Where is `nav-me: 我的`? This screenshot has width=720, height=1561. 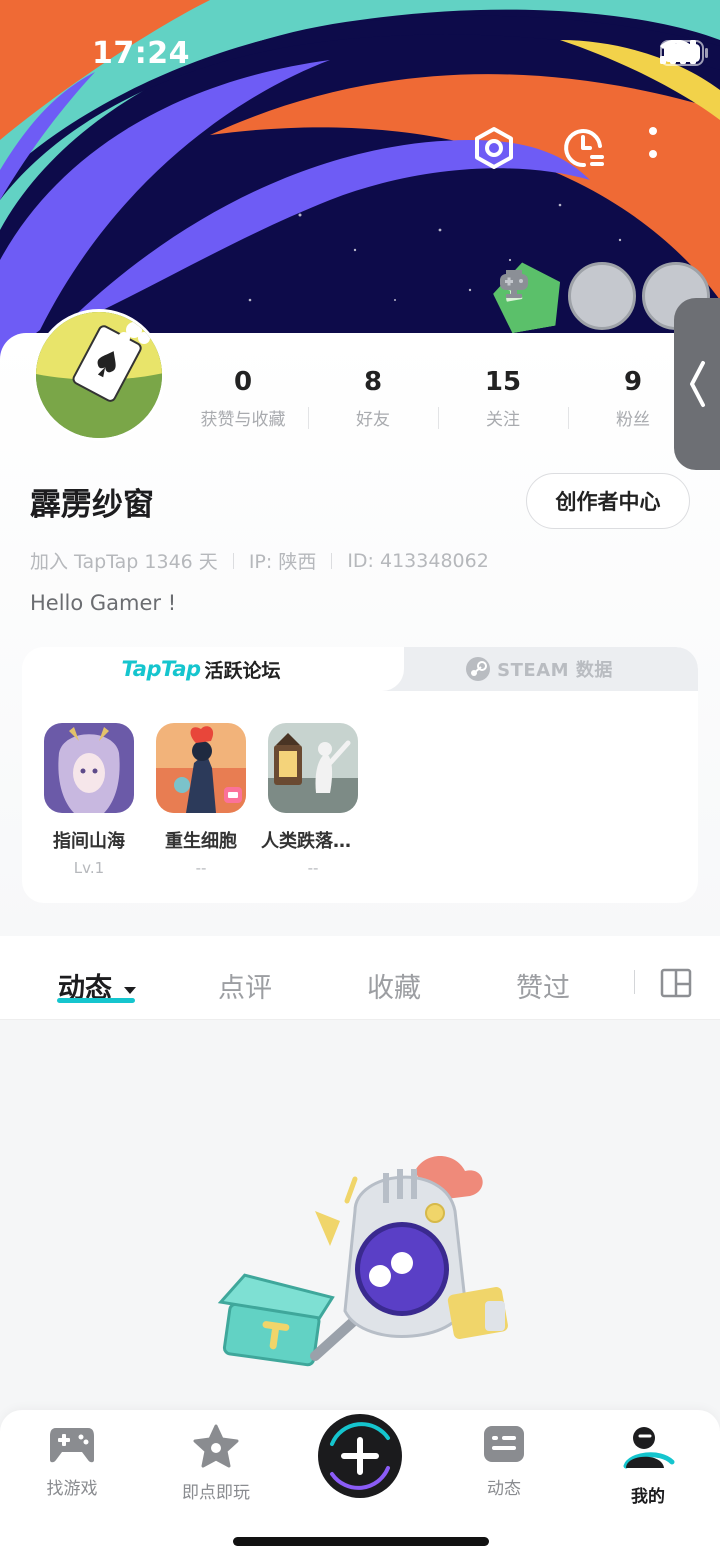
nav-me: 我的 is located at coordinates (648, 1465).